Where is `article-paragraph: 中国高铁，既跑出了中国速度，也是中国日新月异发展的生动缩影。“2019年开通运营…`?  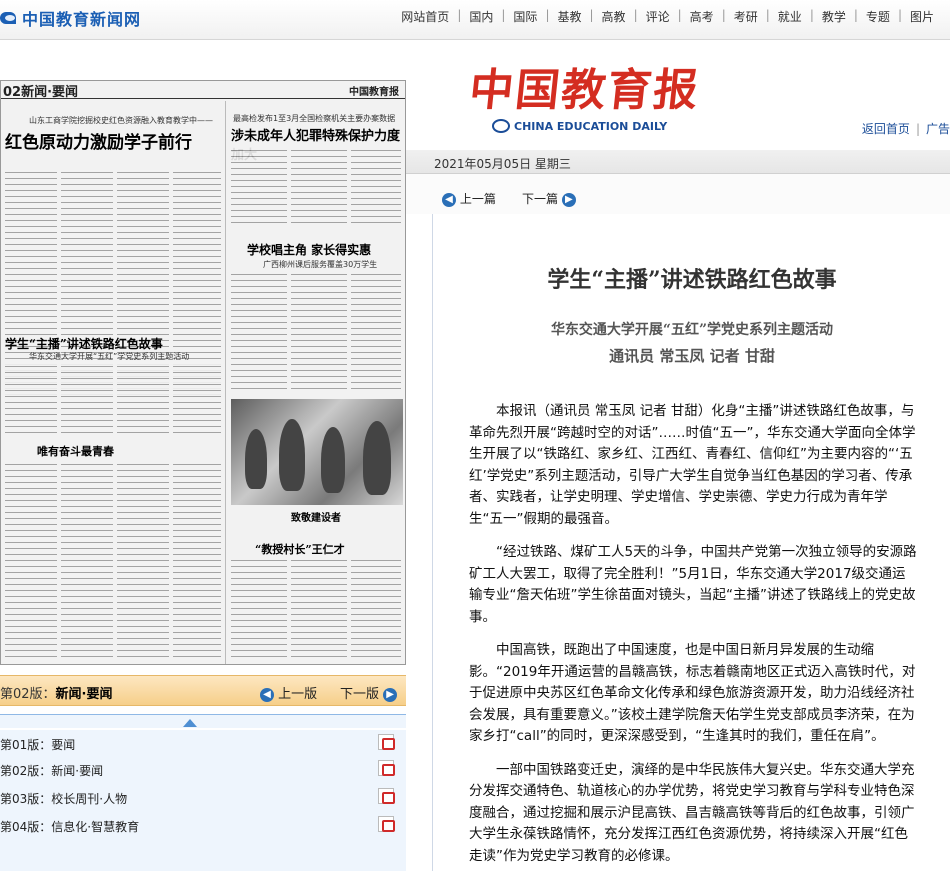
article-paragraph: 中国高铁，既跑出了中国速度，也是中国日新月异发展的生动缩影。“2019年开通运营… is located at coordinates (692, 693).